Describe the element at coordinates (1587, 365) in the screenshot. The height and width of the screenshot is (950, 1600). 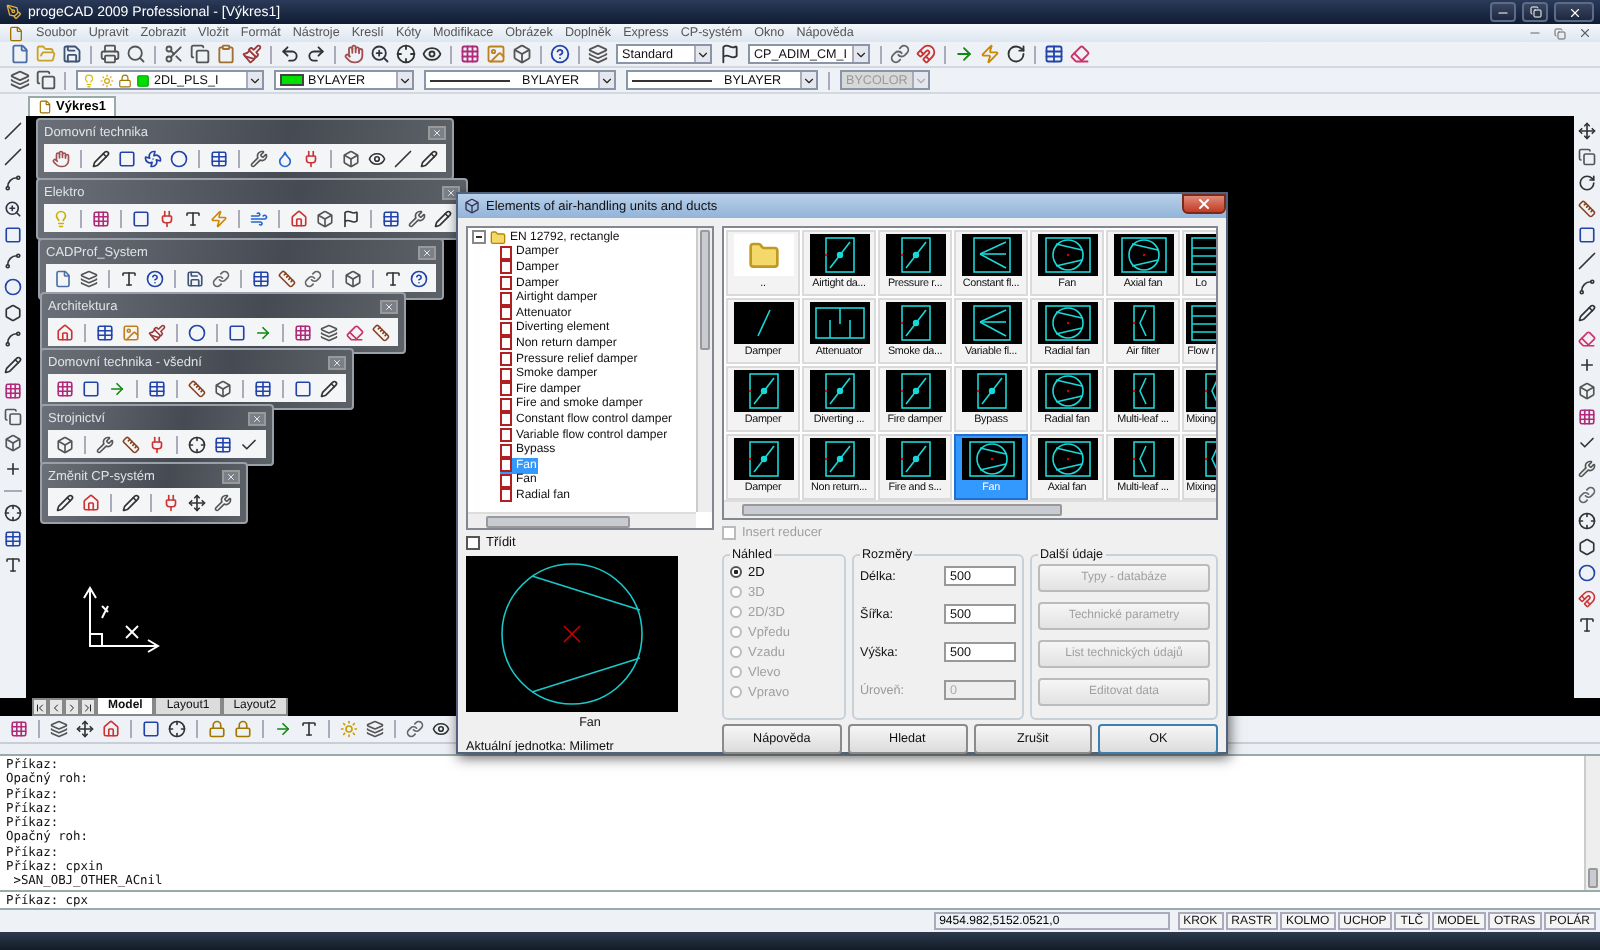
I see `plus-icon` at that location.